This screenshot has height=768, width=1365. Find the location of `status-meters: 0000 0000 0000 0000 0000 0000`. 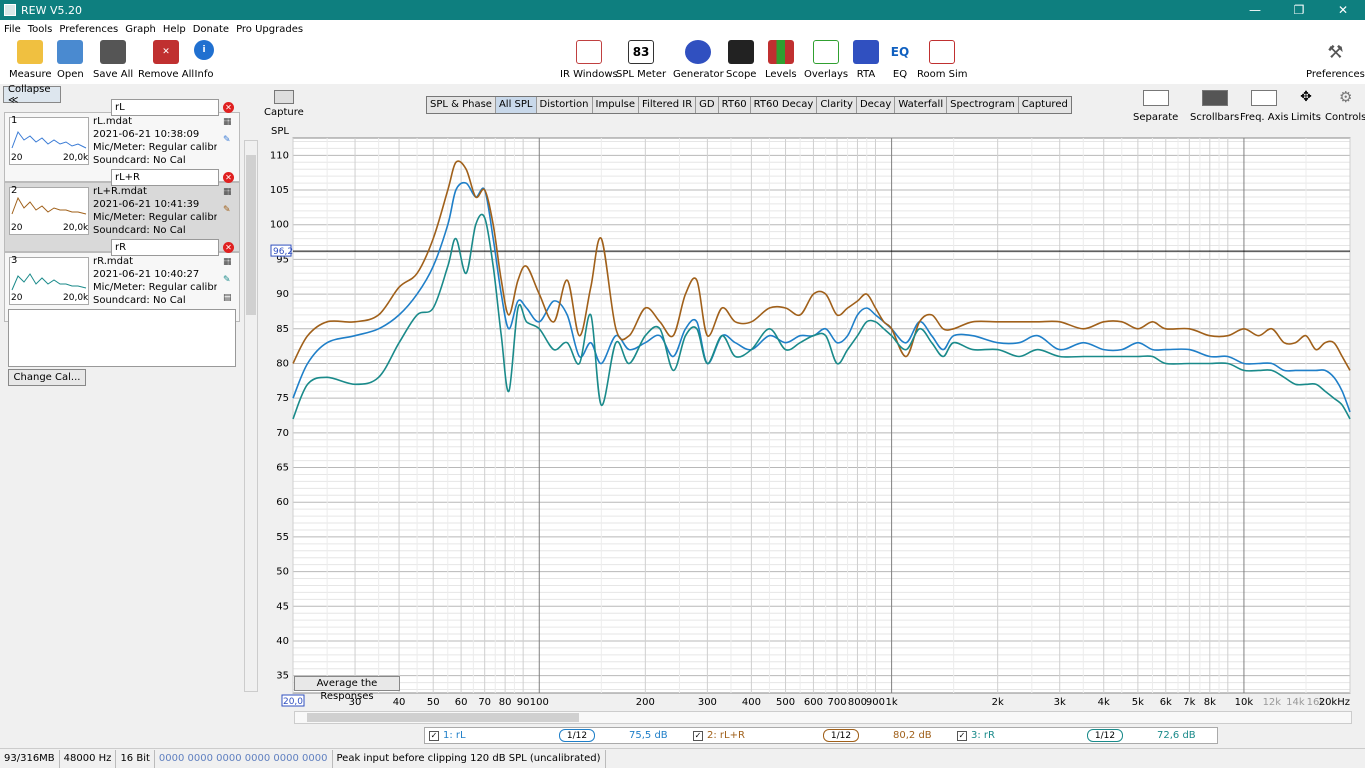

status-meters: 0000 0000 0000 0000 0000 0000 is located at coordinates (244, 758).